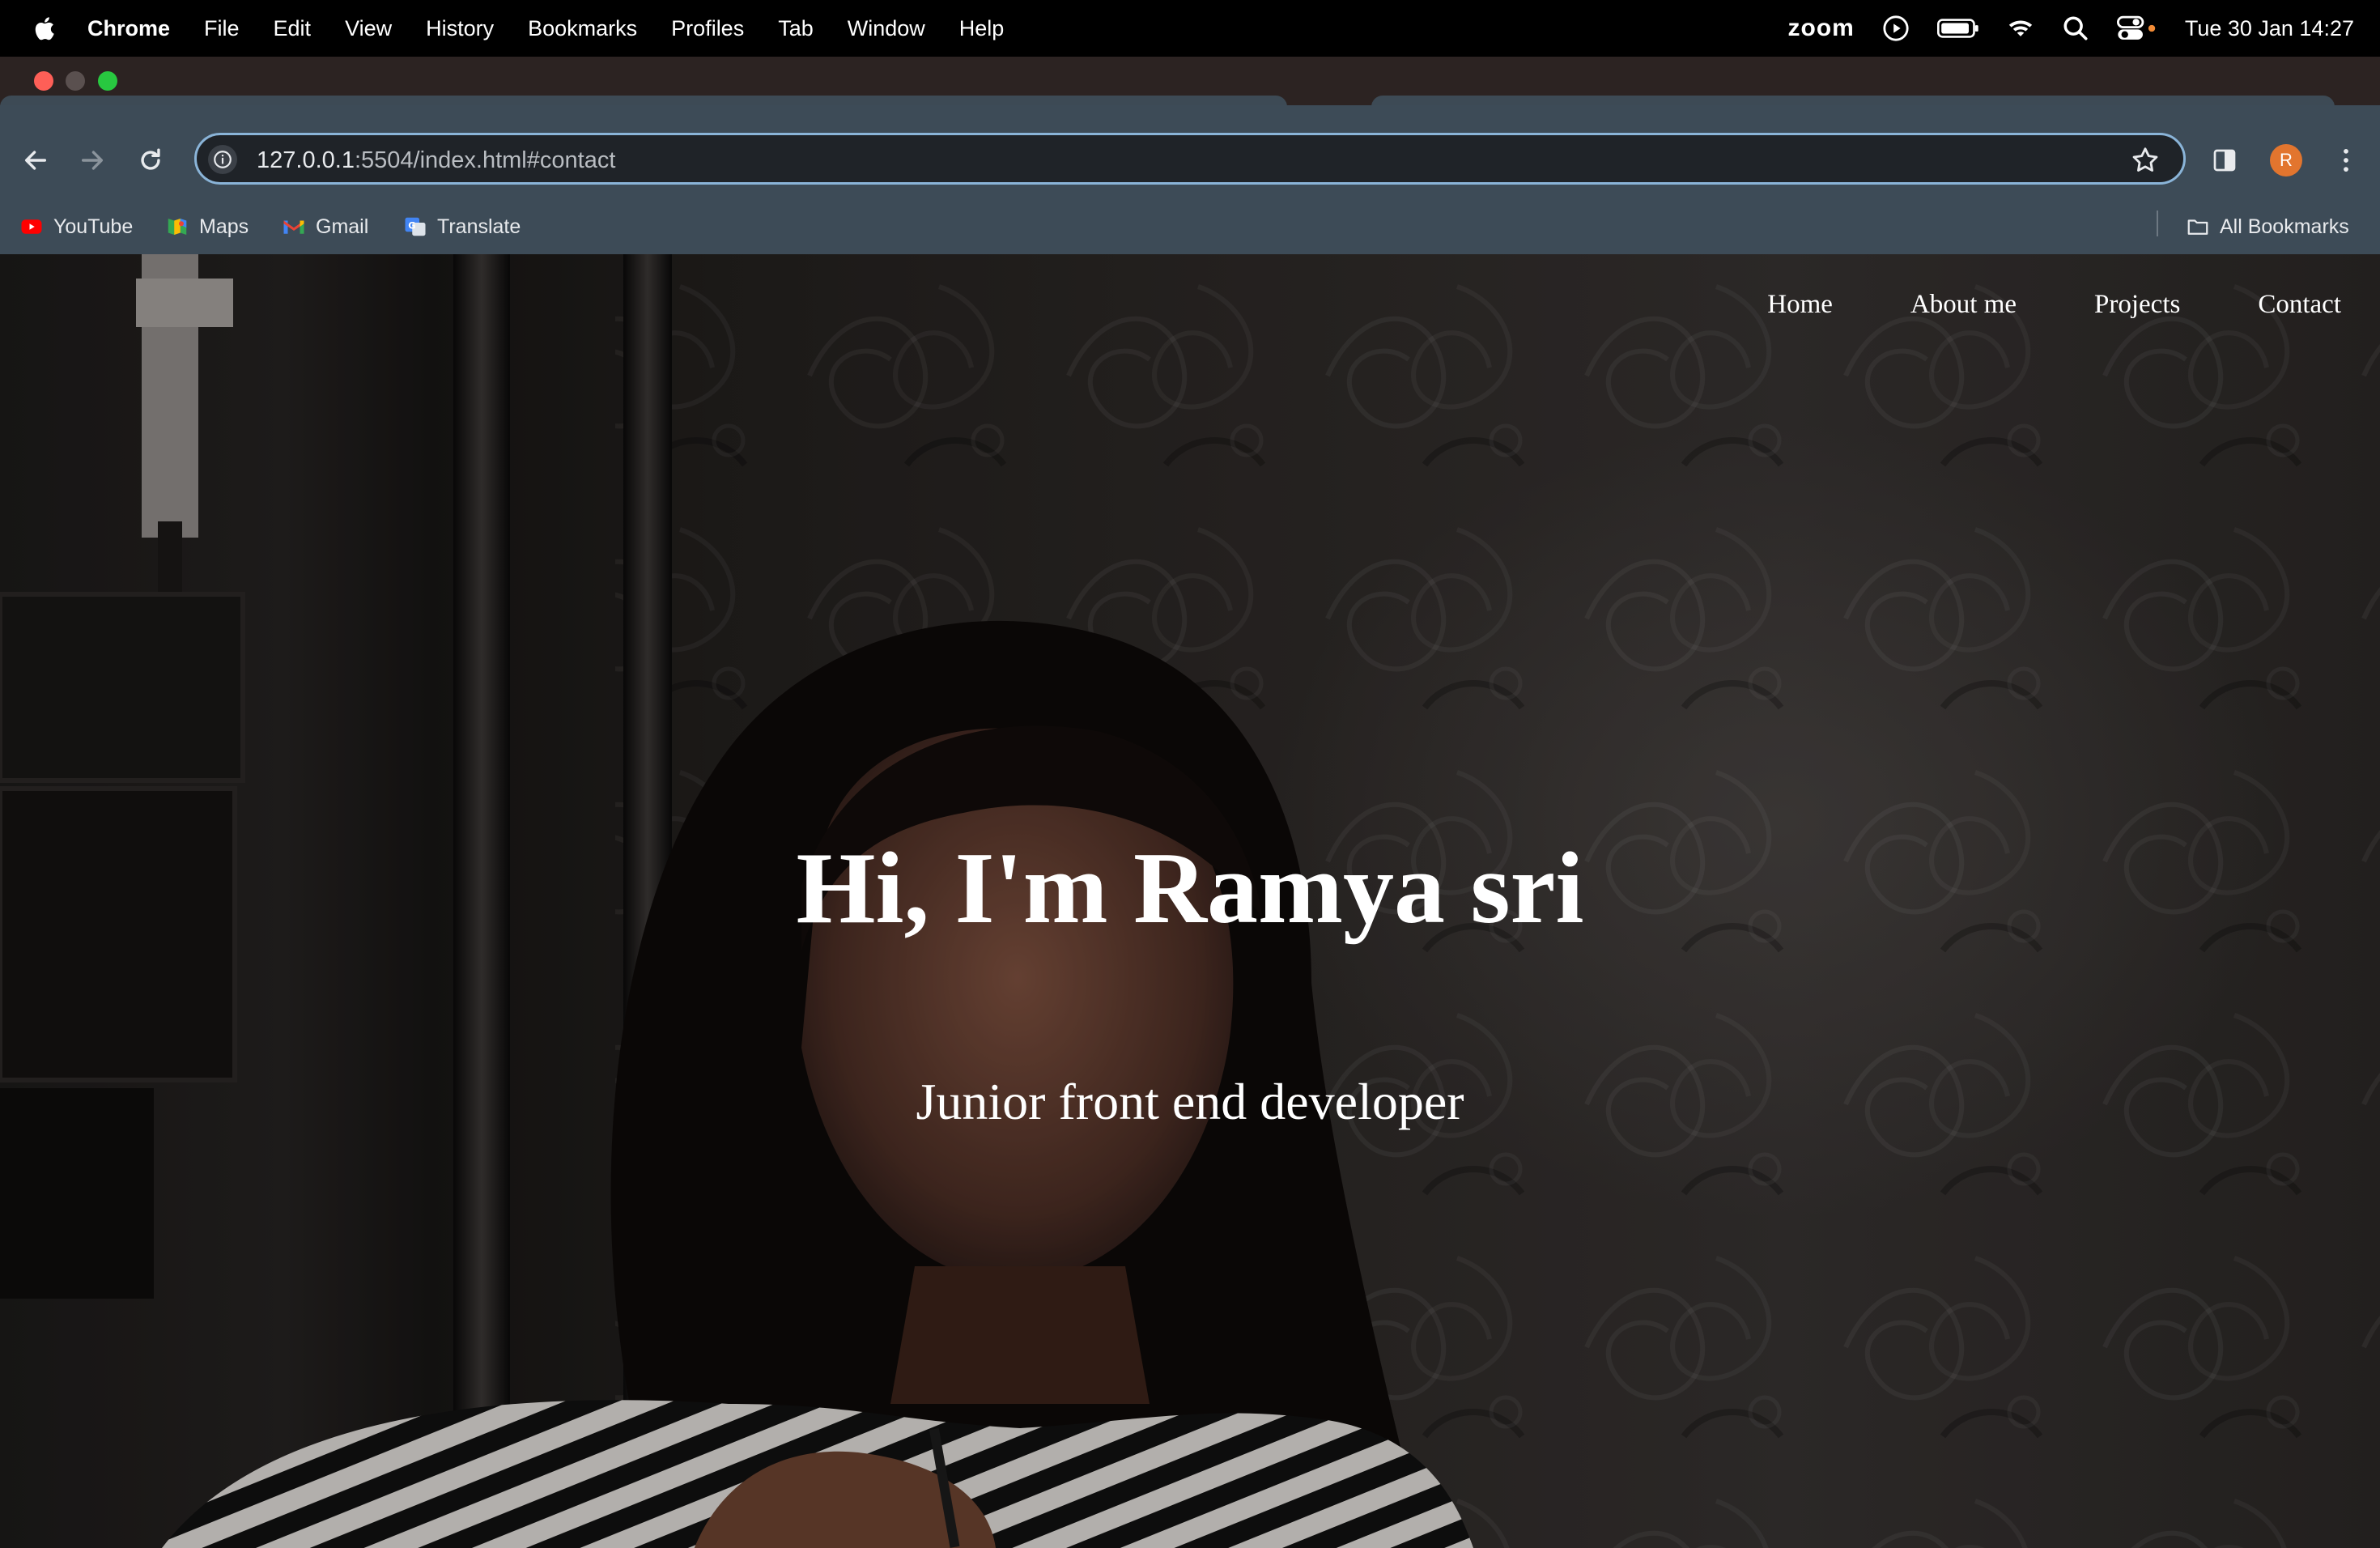 This screenshot has width=2380, height=1548. I want to click on bookmark-maps-label: Maps, so click(224, 226).